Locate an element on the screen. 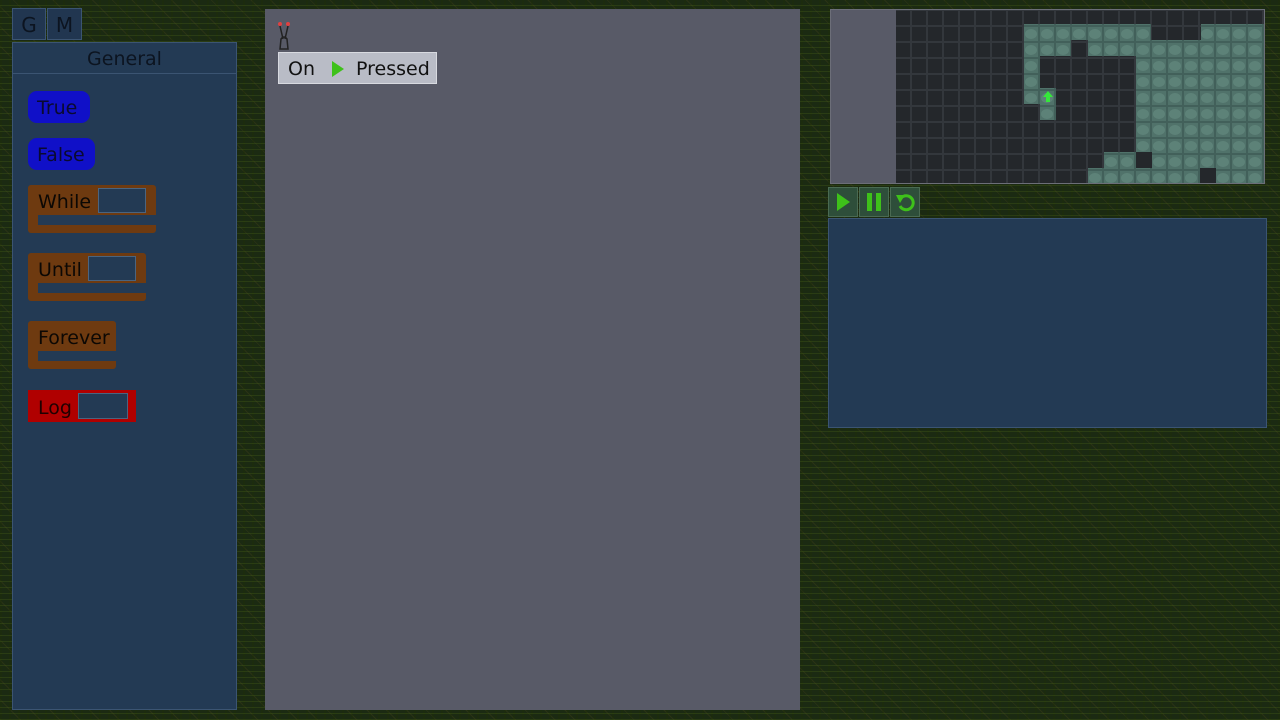 The width and height of the screenshot is (1280, 720). until-block: Until is located at coordinates (87, 277).